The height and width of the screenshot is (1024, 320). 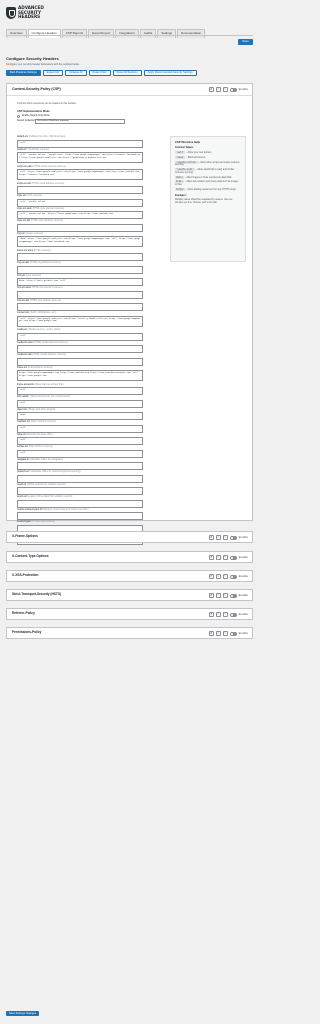 I want to click on field-label: frame-src (Frame/iframe sources), so click(x=80, y=368).